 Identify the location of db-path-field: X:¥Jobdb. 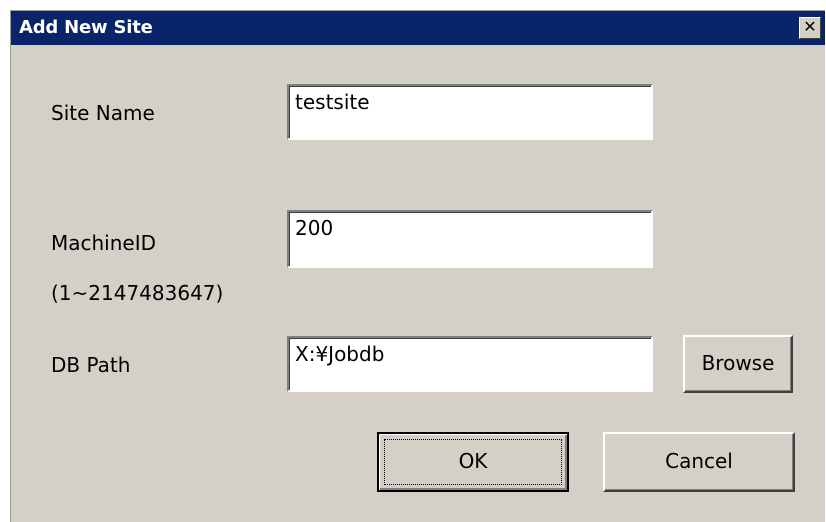
(470, 364).